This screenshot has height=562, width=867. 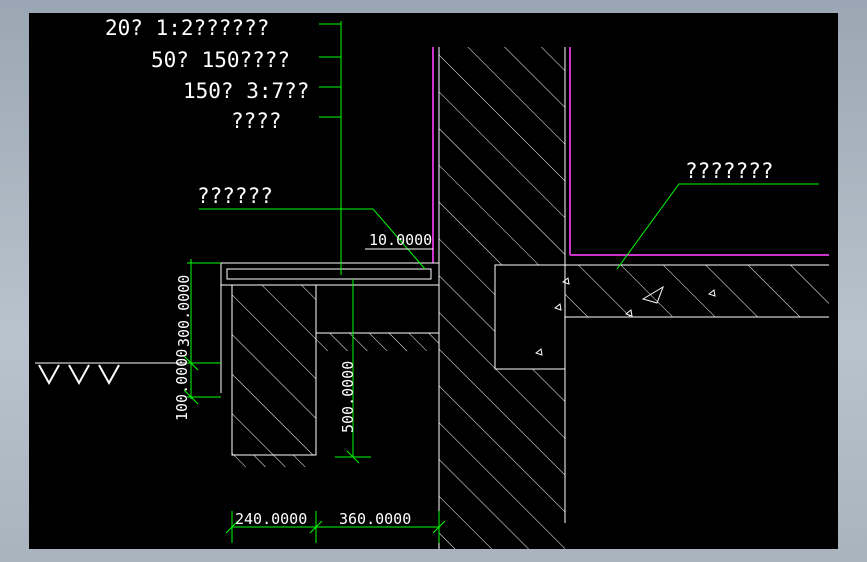 I want to click on step-height-dim: 300.0000, so click(x=184, y=311).